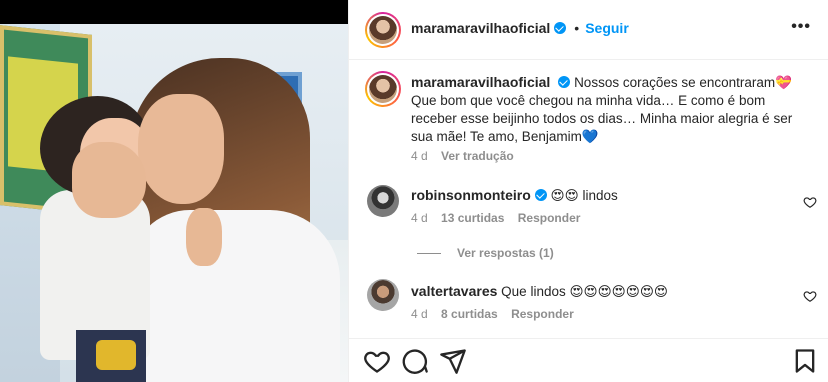 This screenshot has width=828, height=382. What do you see at coordinates (564, 82) in the screenshot?
I see `caption-verified-icon` at bounding box center [564, 82].